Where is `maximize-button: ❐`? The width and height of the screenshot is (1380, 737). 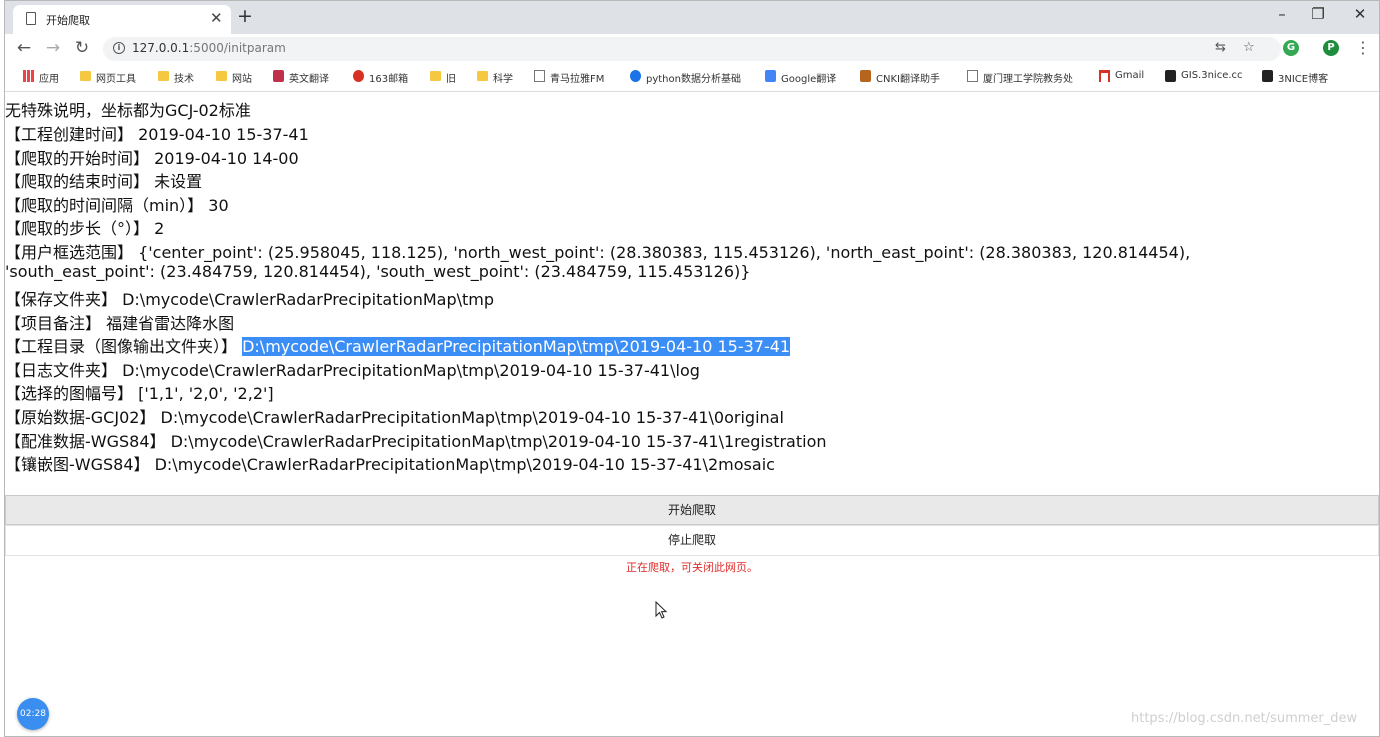 maximize-button: ❐ is located at coordinates (1318, 14).